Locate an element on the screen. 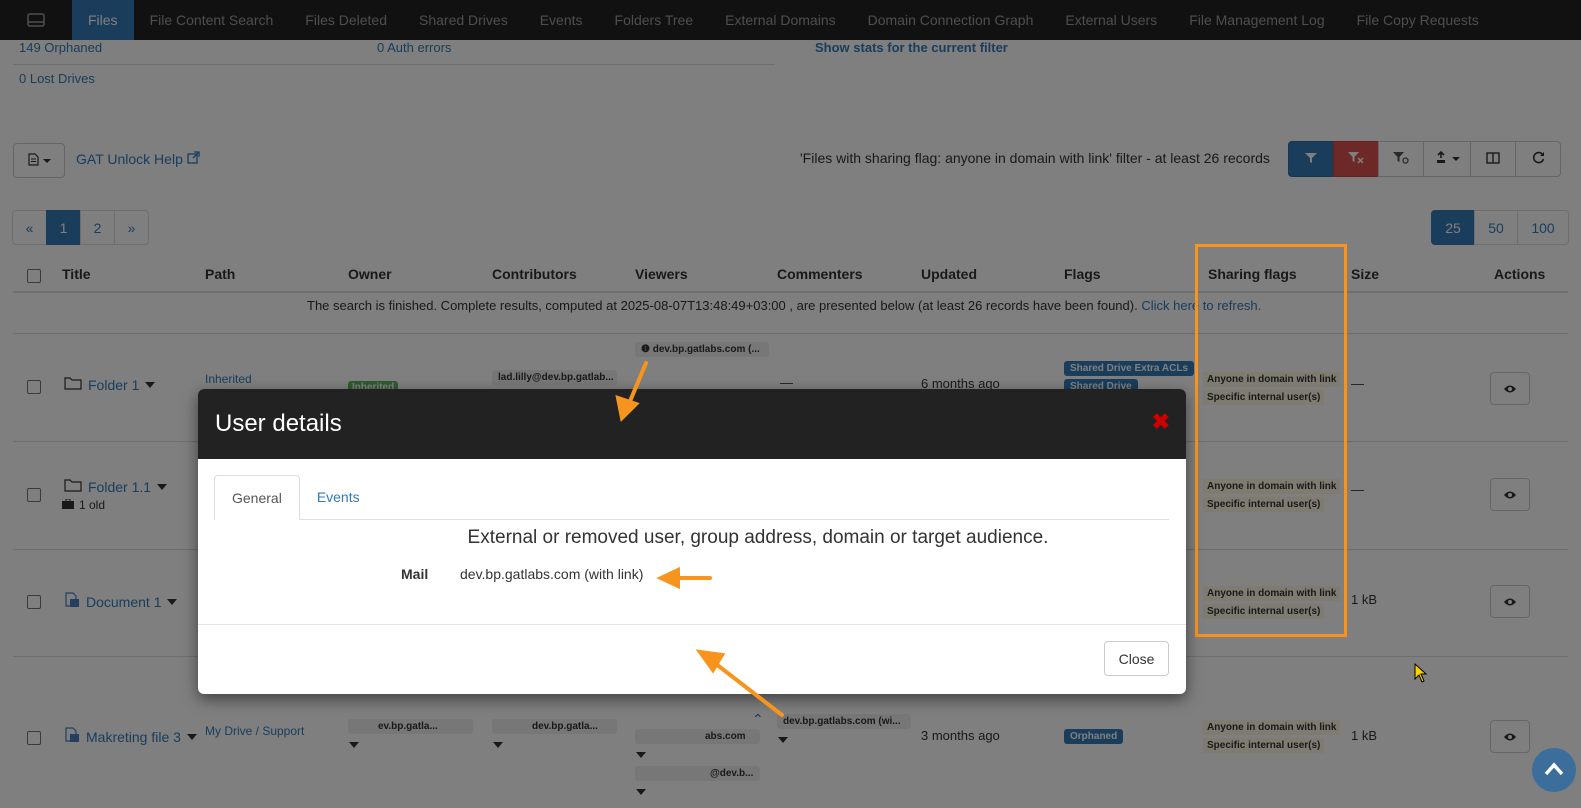 The height and width of the screenshot is (808, 1581). scroll-to-top-button is located at coordinates (1554, 770).